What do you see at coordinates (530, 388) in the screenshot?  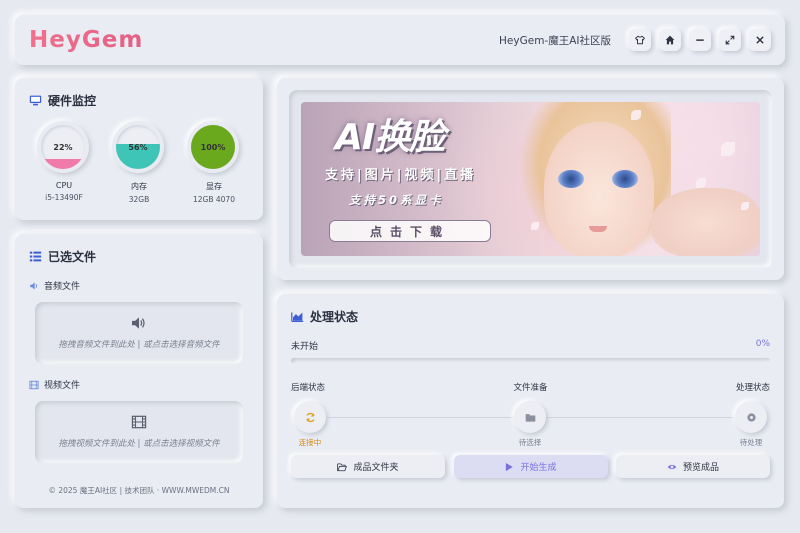 I see `step-files-title: 文件准备` at bounding box center [530, 388].